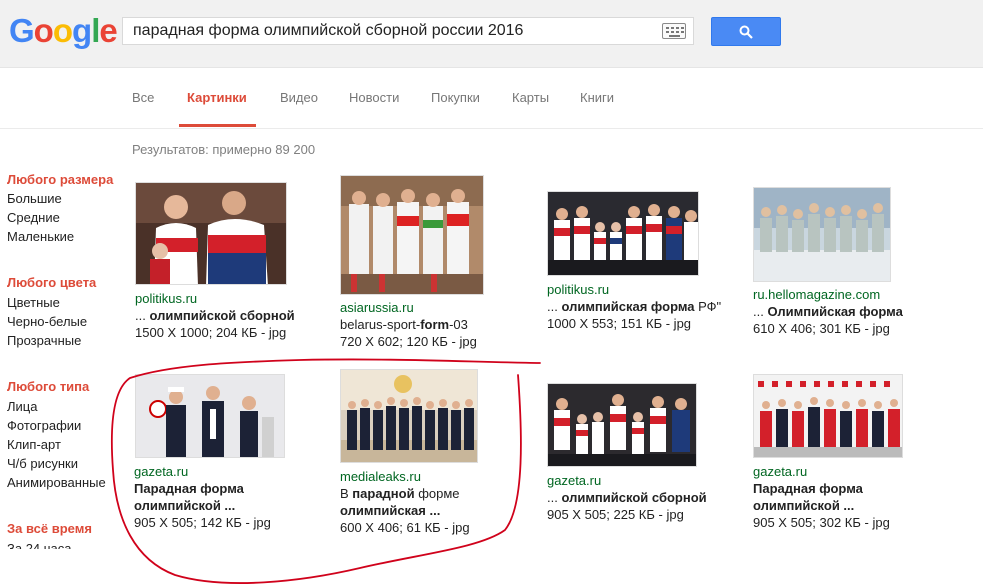 The height and width of the screenshot is (588, 983). I want to click on filter-type-lineart: Ч/б рисунки, so click(42, 463).